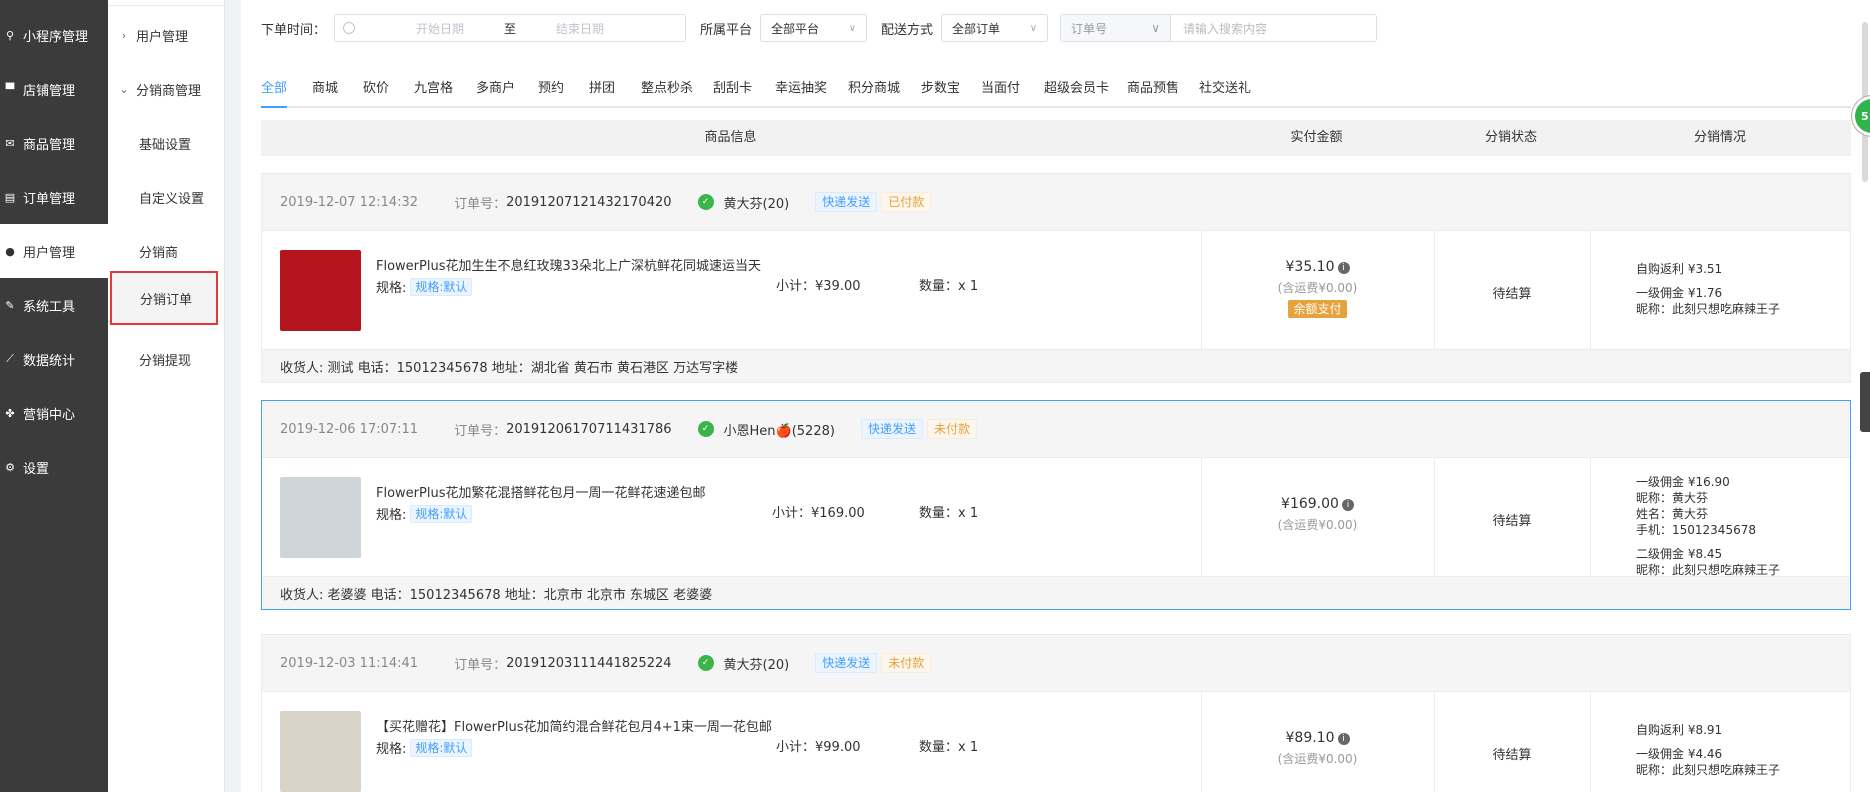 The width and height of the screenshot is (1870, 792). Describe the element at coordinates (1708, 770) in the screenshot. I see `dist-line: 昵称：此刻只想吃麻辣王子` at that location.